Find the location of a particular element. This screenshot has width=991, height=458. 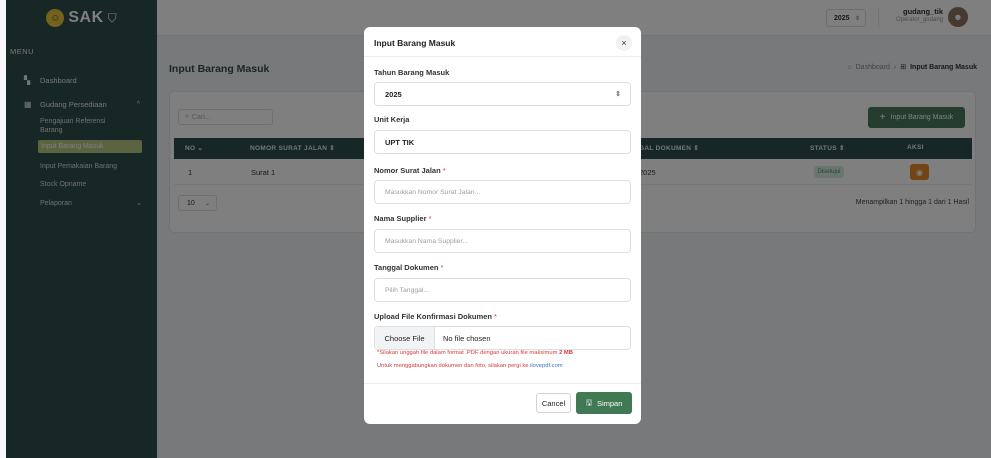

save-button: 🖫 Simpan is located at coordinates (604, 403).